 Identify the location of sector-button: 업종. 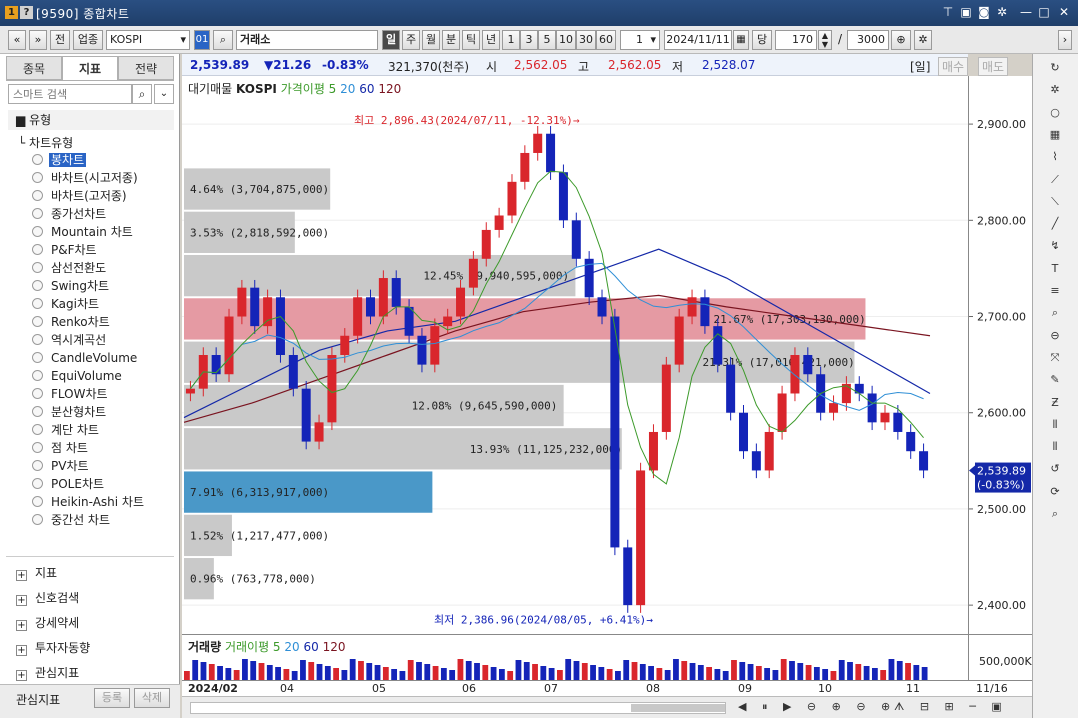
(88, 40).